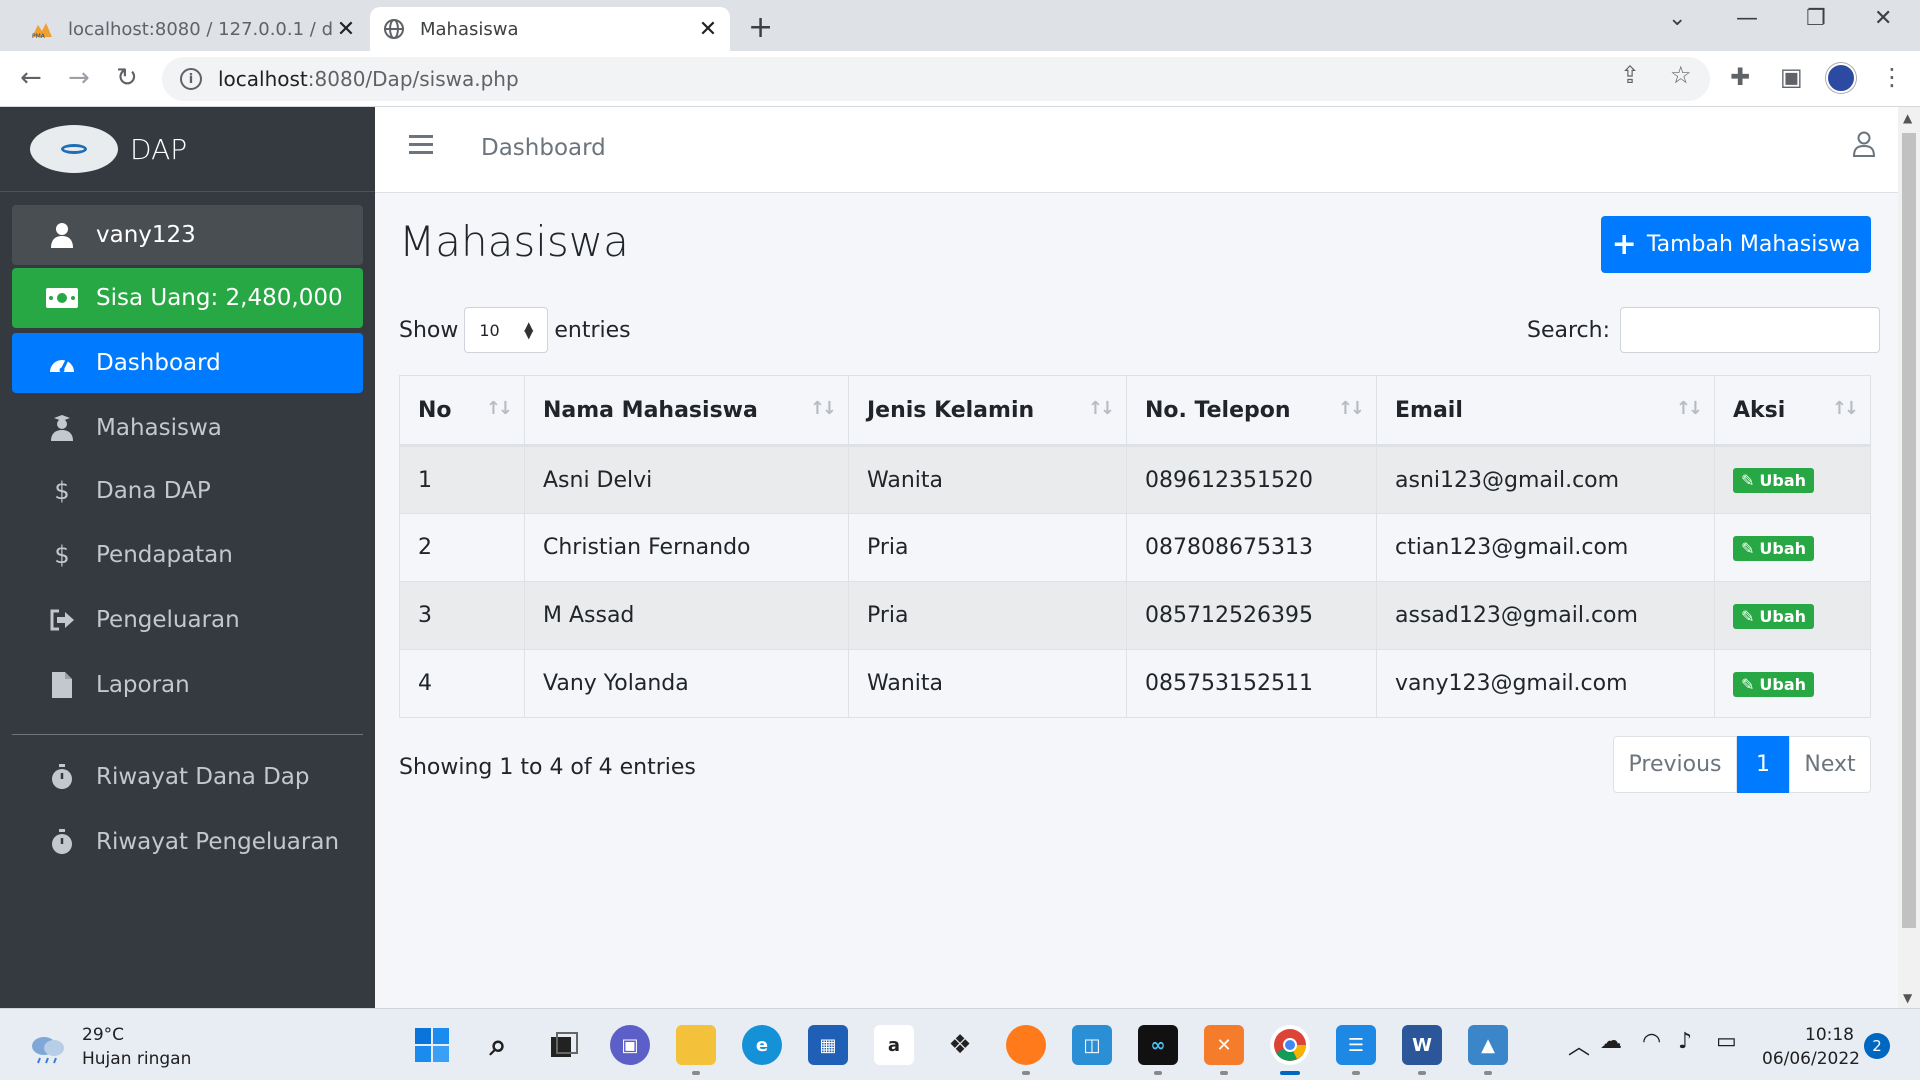  Describe the element at coordinates (1750, 330) in the screenshot. I see `search-input` at that location.